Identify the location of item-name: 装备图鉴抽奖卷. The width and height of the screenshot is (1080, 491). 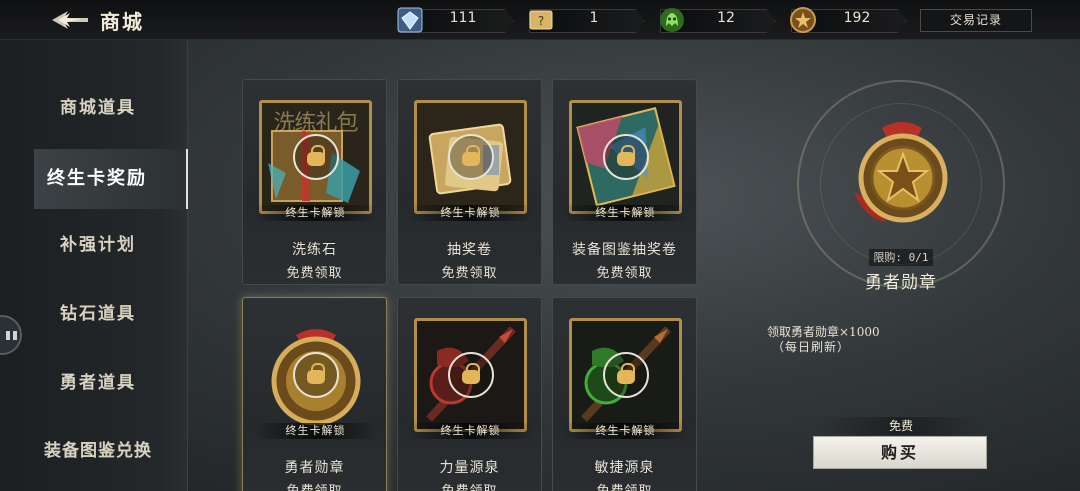
(624, 250).